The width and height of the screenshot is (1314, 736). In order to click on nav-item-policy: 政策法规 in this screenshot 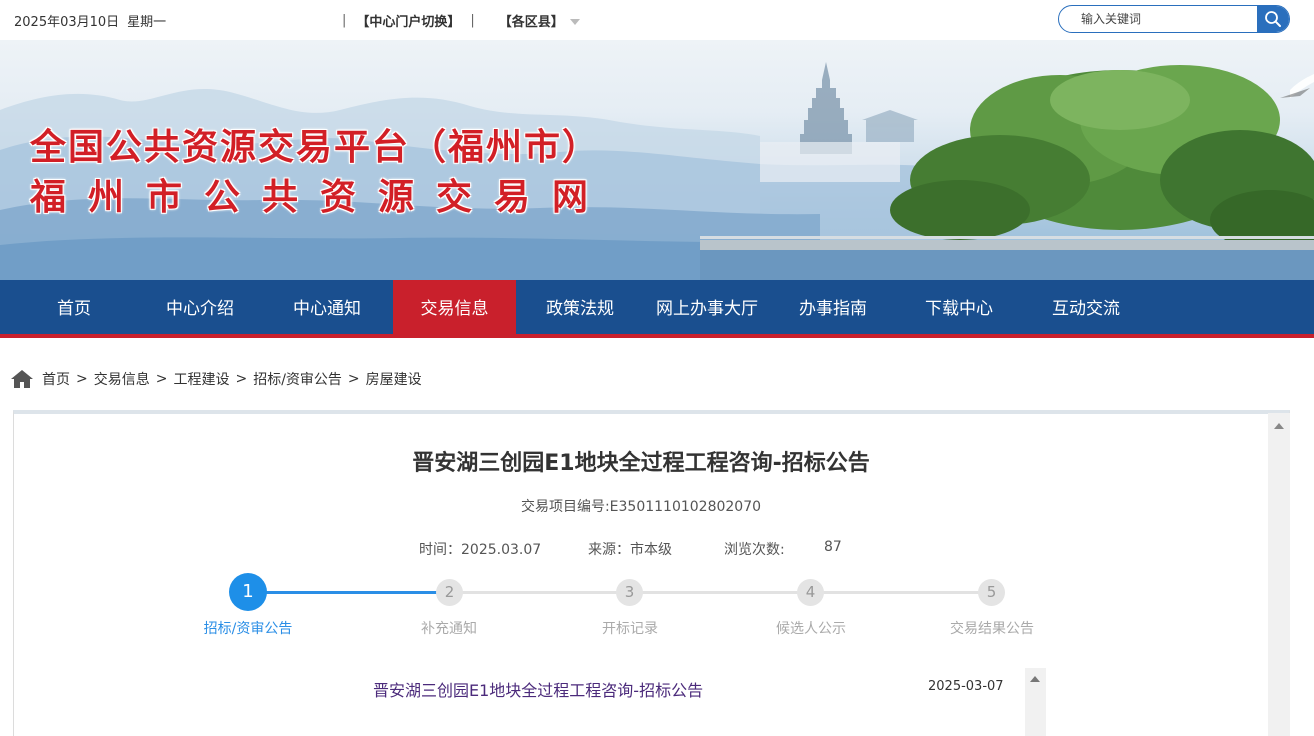, I will do `click(580, 309)`.